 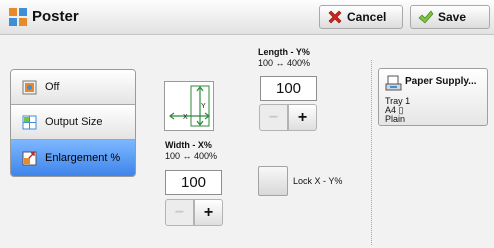 I want to click on page-title: Poster, so click(x=55, y=16).